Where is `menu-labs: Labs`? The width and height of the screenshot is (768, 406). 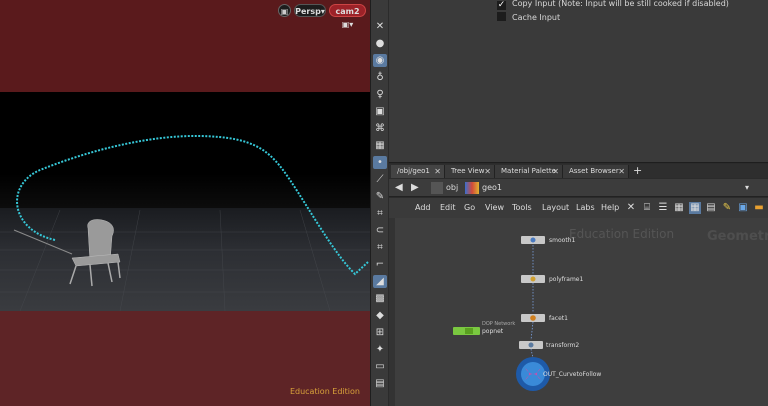 menu-labs: Labs is located at coordinates (585, 208).